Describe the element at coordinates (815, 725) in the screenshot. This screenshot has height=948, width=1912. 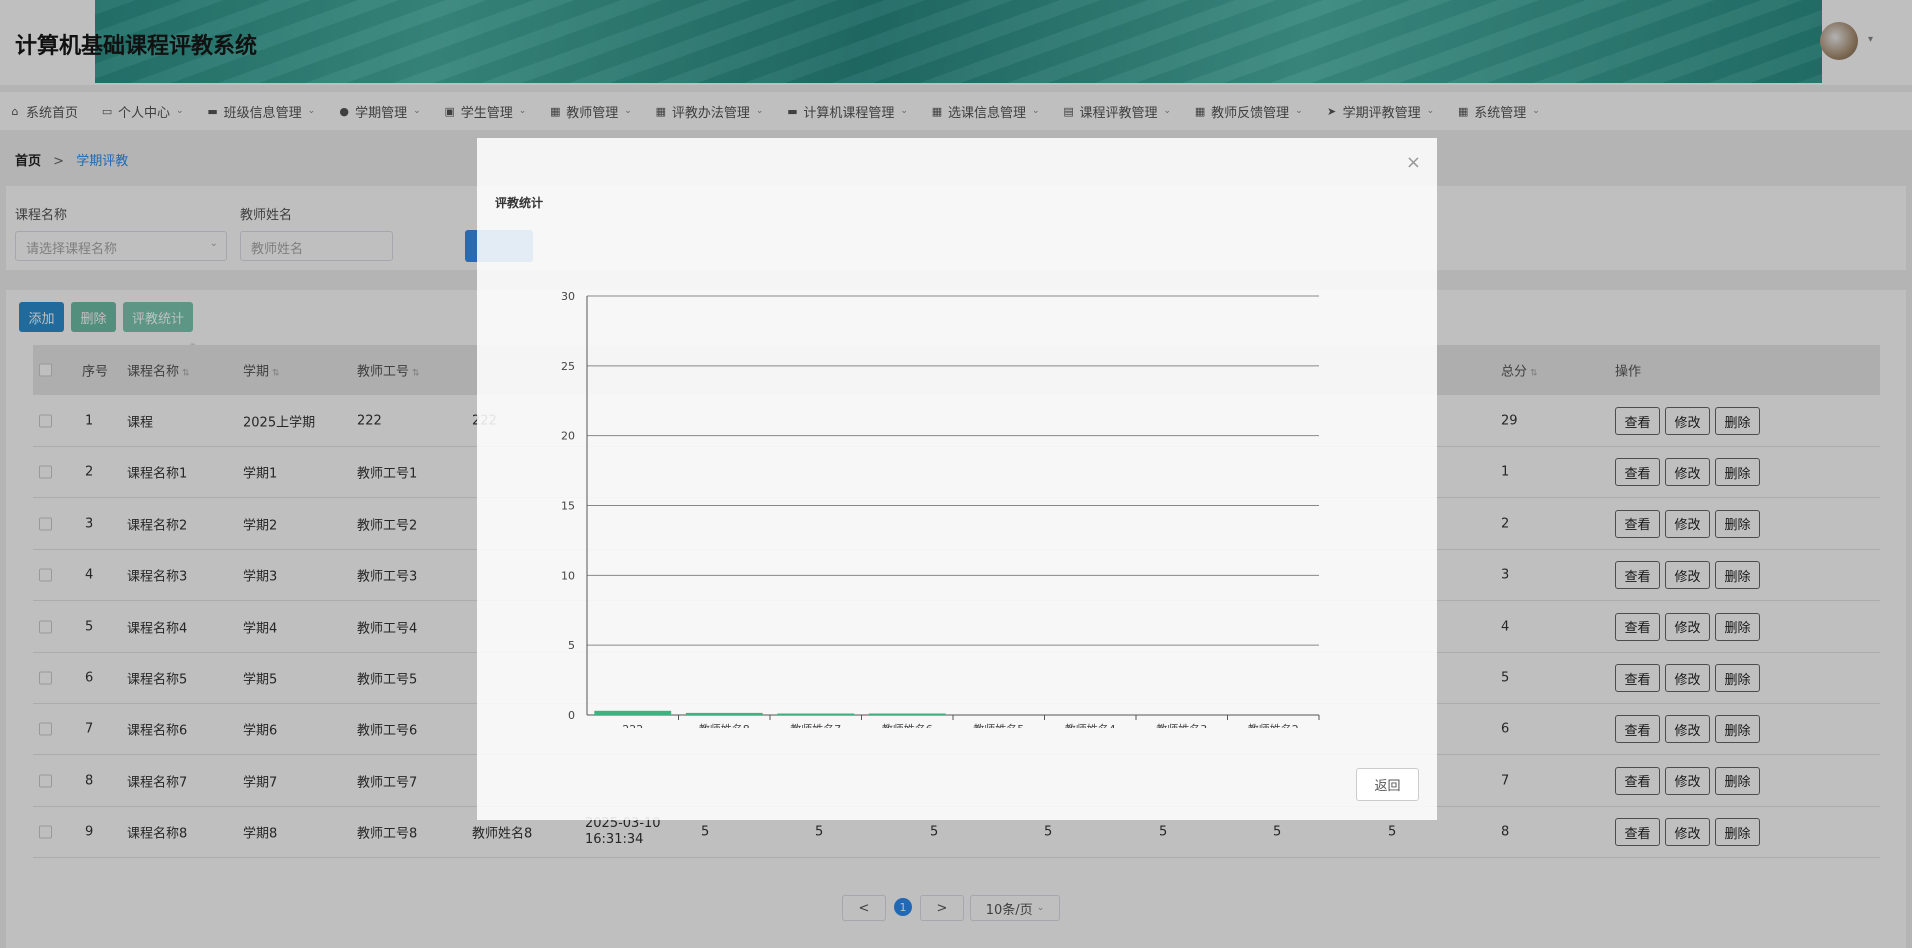
I see `x-tick-label: 教师姓名7` at that location.